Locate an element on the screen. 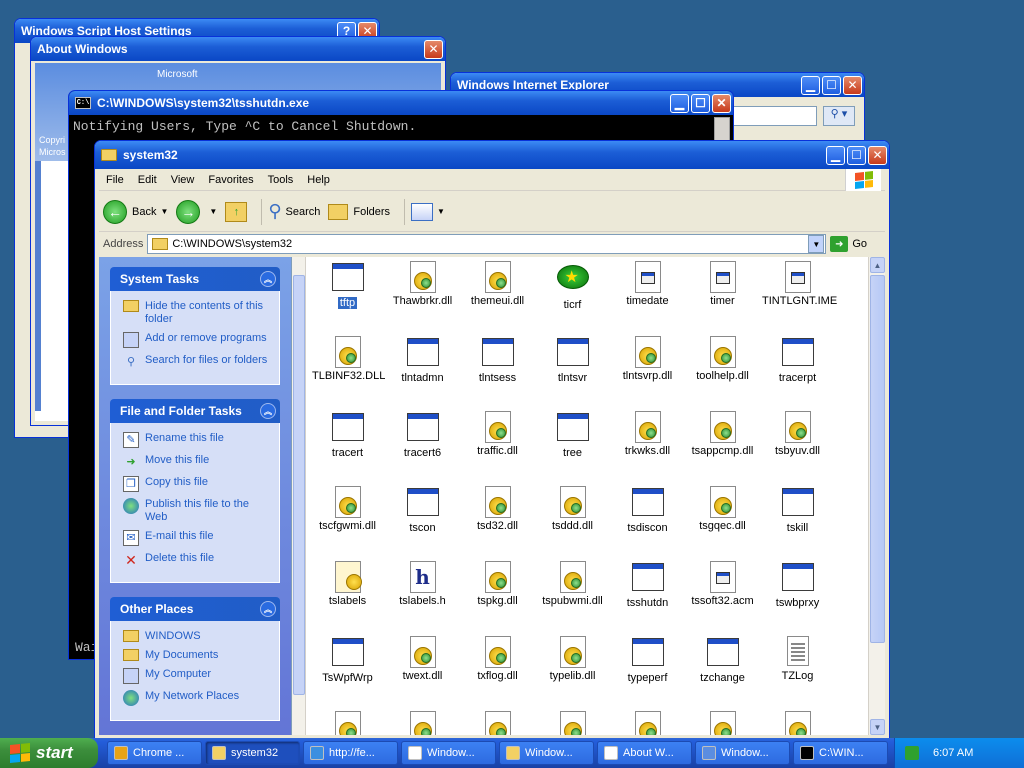 This screenshot has width=1024, height=768. file-item: tlntsvrp.dll is located at coordinates (647, 359).